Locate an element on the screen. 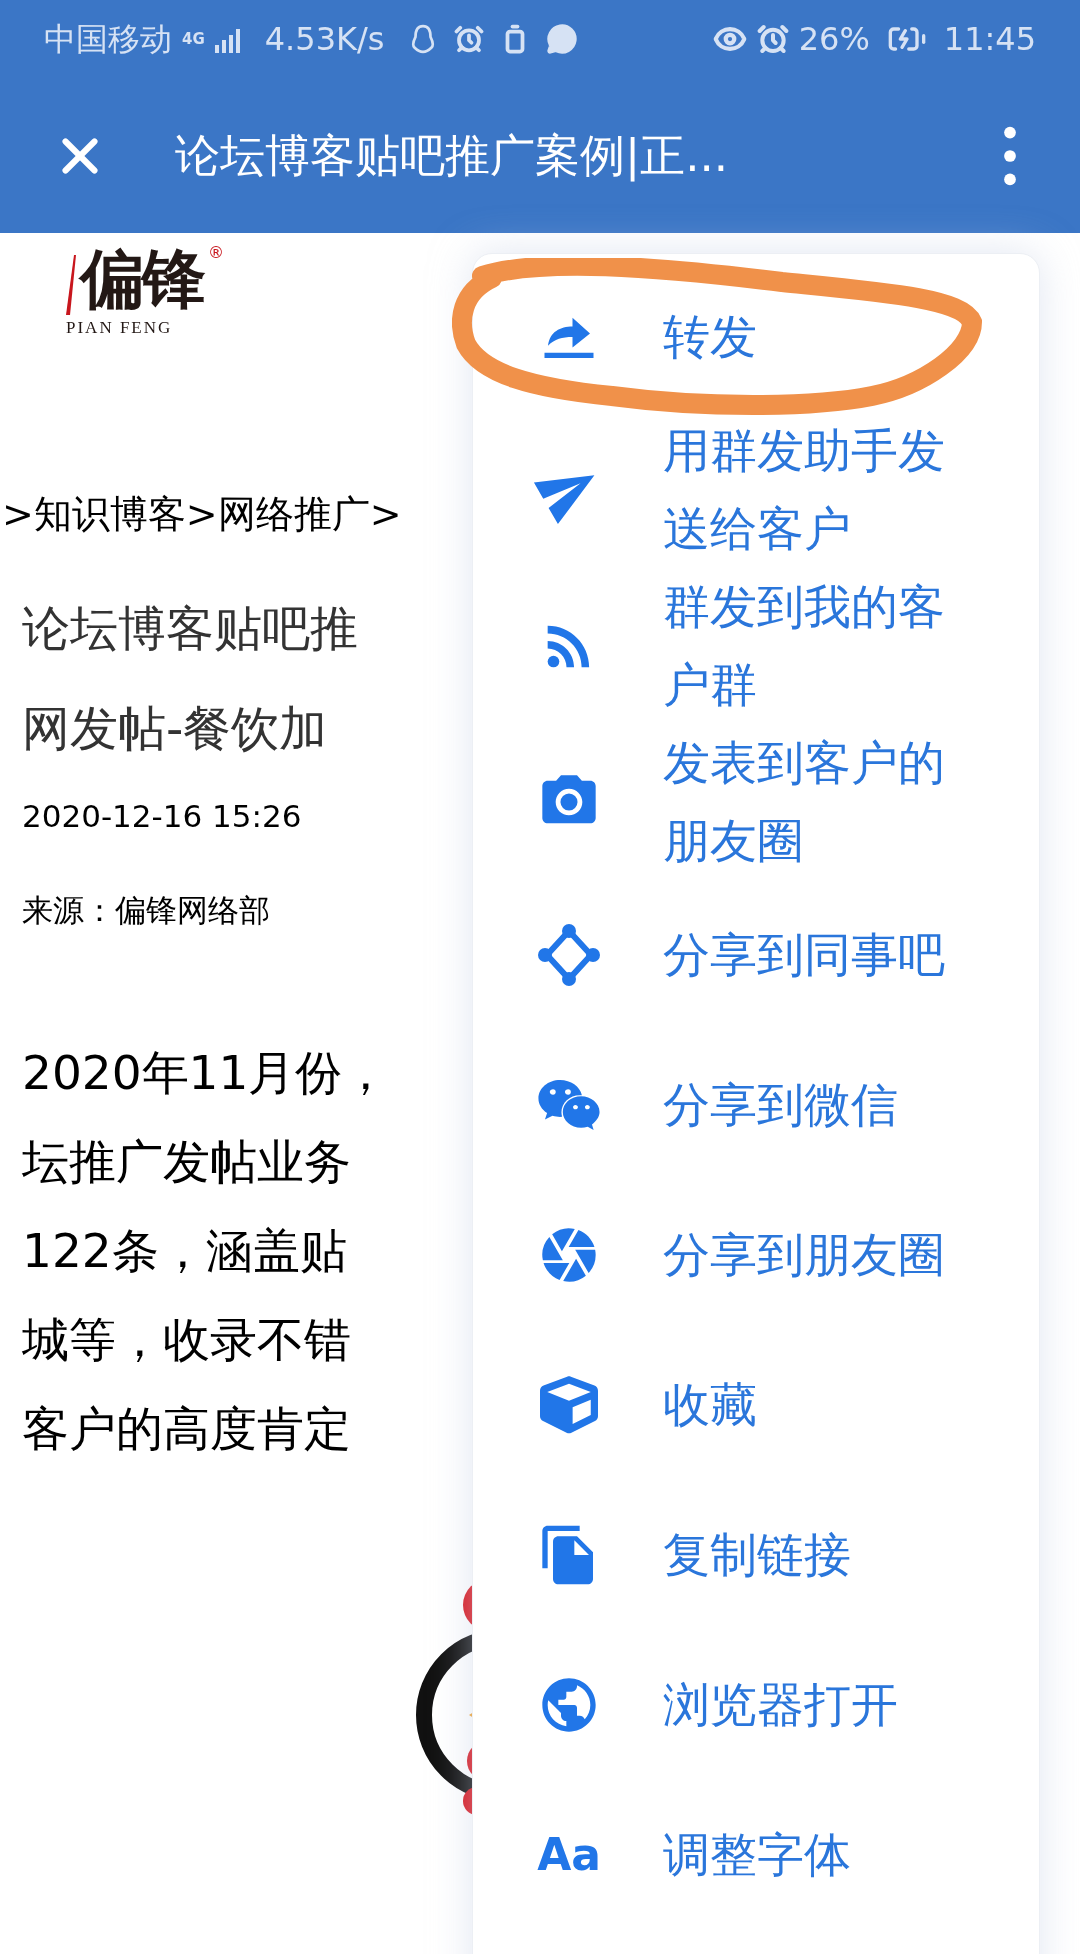 This screenshot has width=1080, height=1954. menu-item: 转发 is located at coordinates (756, 337).